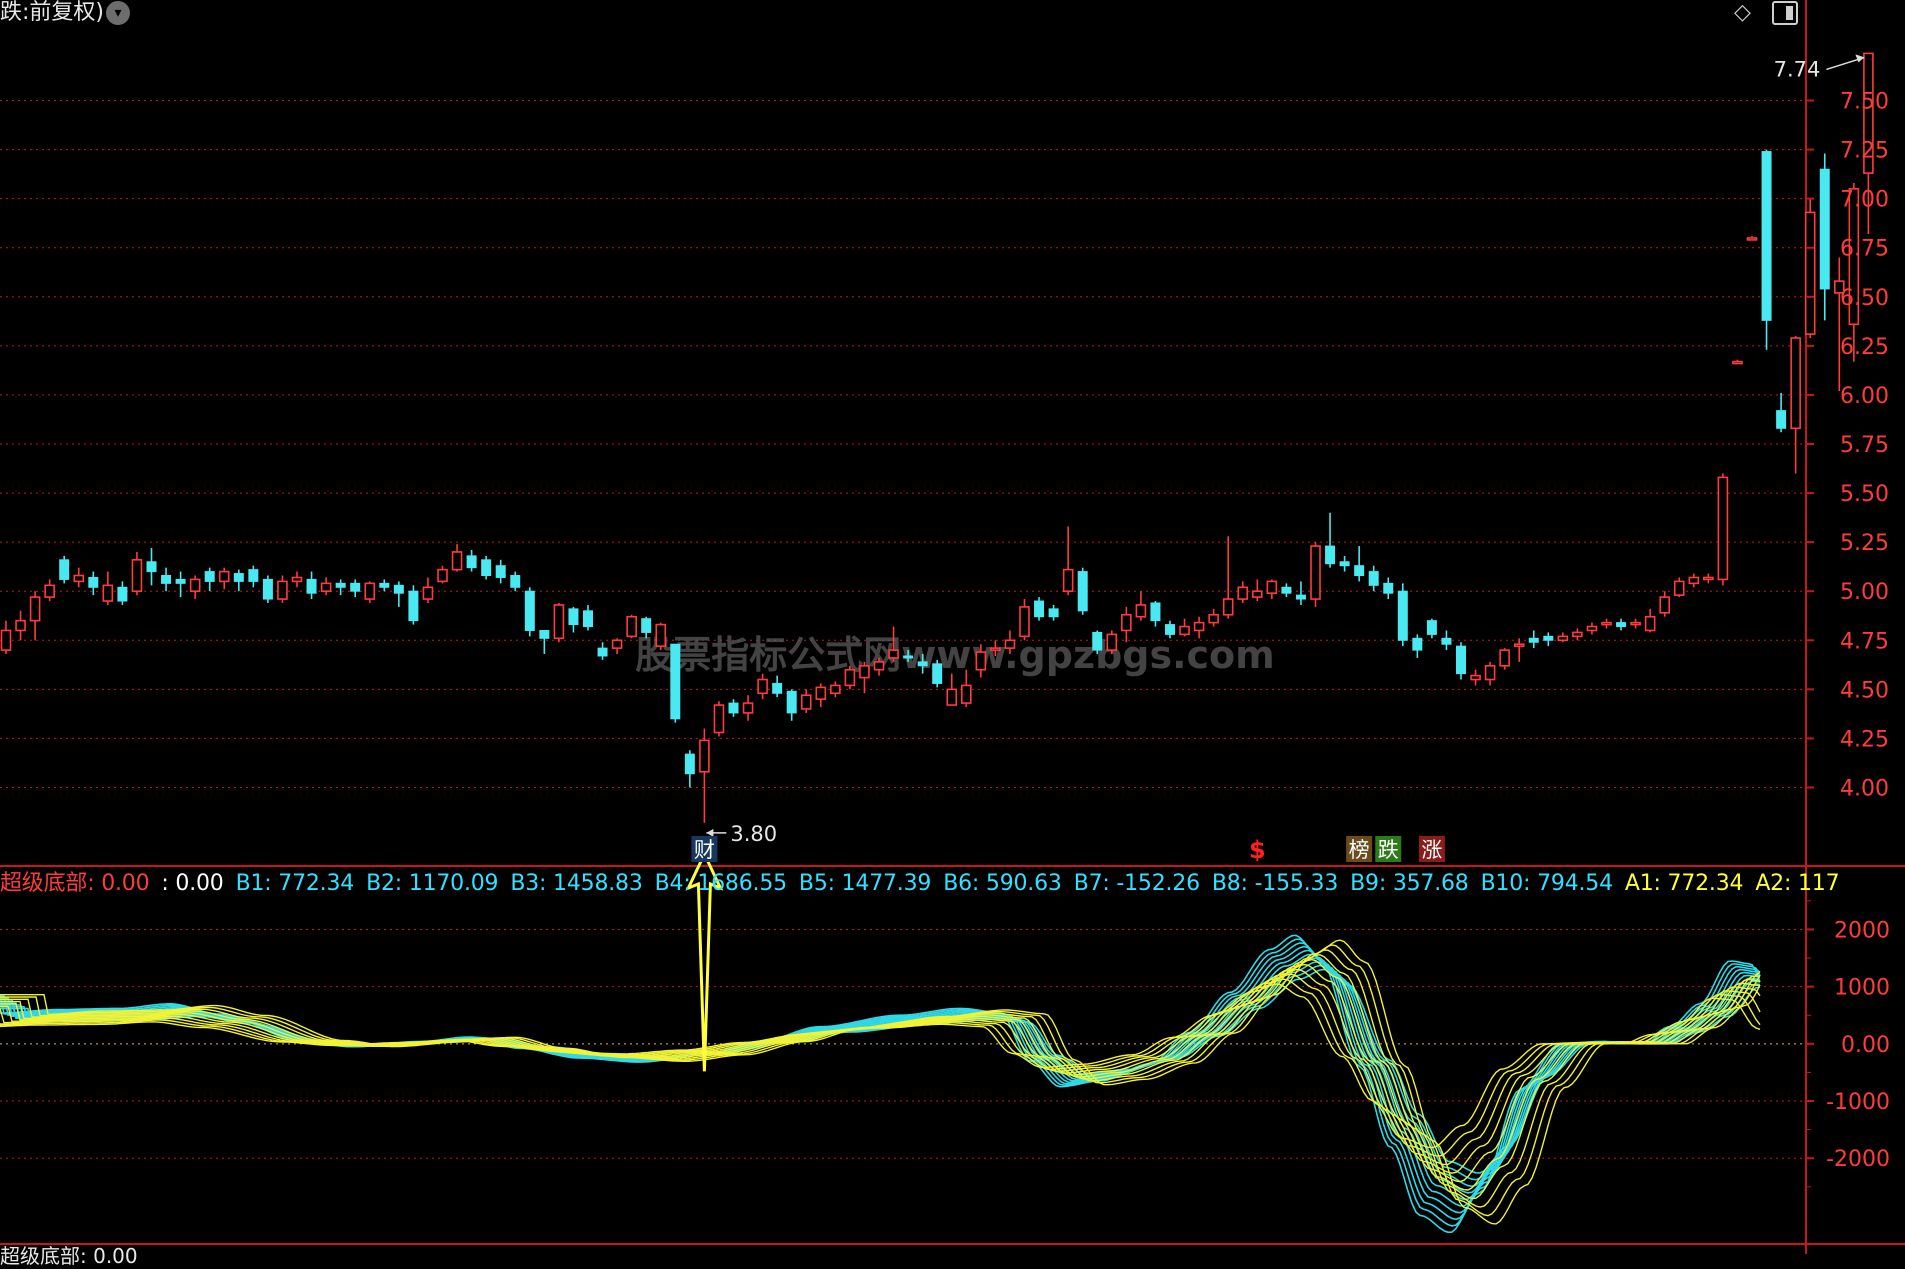 The width and height of the screenshot is (1905, 1269). What do you see at coordinates (1864, 151) in the screenshot?
I see `price-tick-label: 7.25` at bounding box center [1864, 151].